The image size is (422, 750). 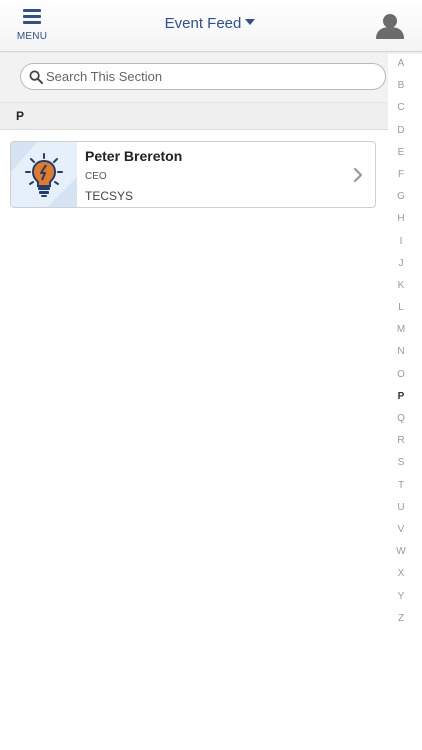 I want to click on index-letter-b: B, so click(x=401, y=88).